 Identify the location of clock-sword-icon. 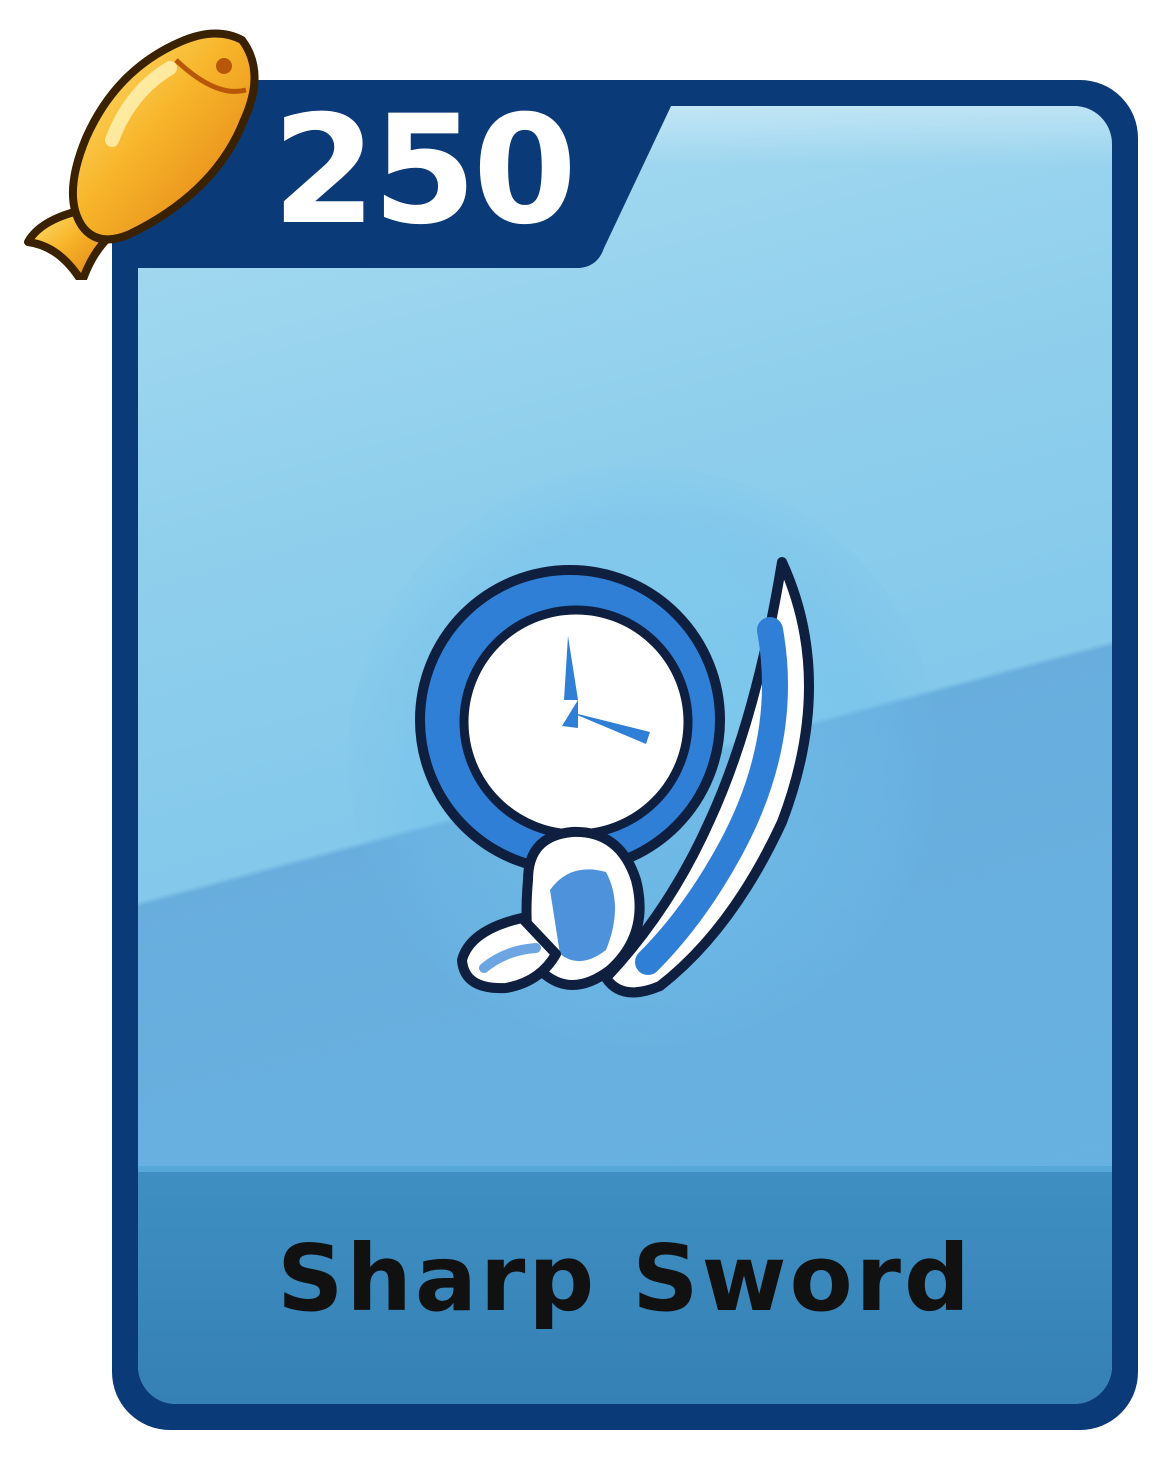
(614, 777).